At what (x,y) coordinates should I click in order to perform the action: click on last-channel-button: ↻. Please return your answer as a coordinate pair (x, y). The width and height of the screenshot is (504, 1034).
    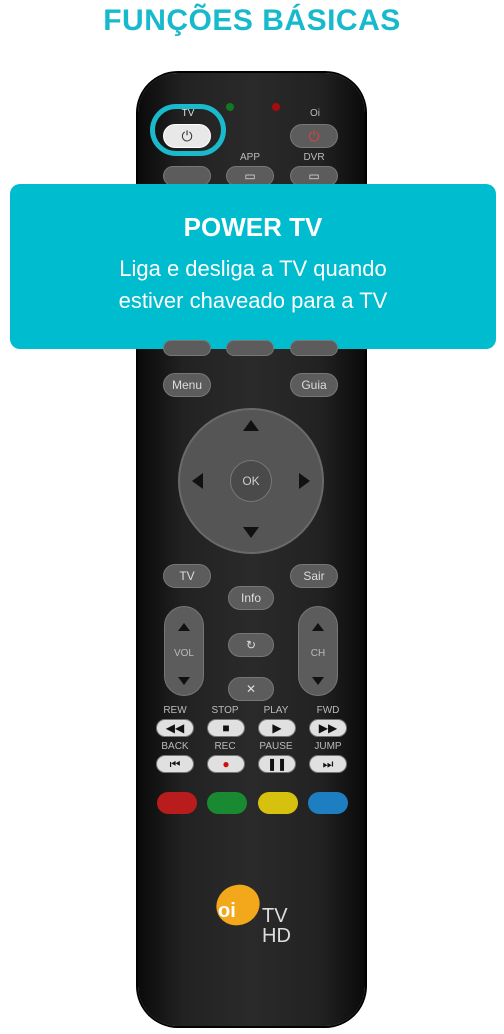
    Looking at the image, I should click on (251, 645).